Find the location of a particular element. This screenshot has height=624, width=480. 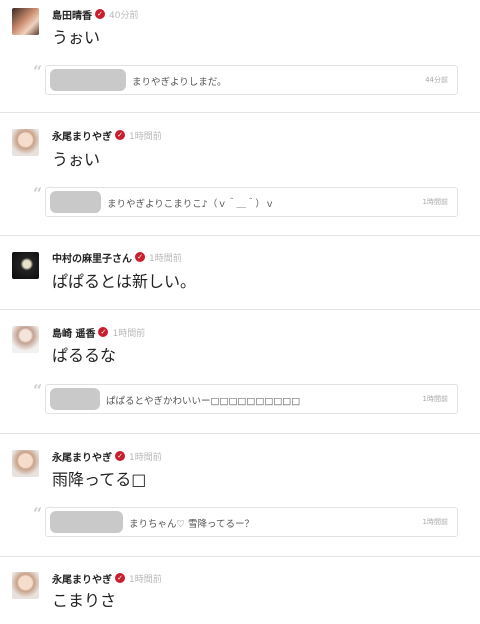

quoted-reply: まりちゃん♡ 雪降ってるー？ 1時間前 is located at coordinates (251, 522).